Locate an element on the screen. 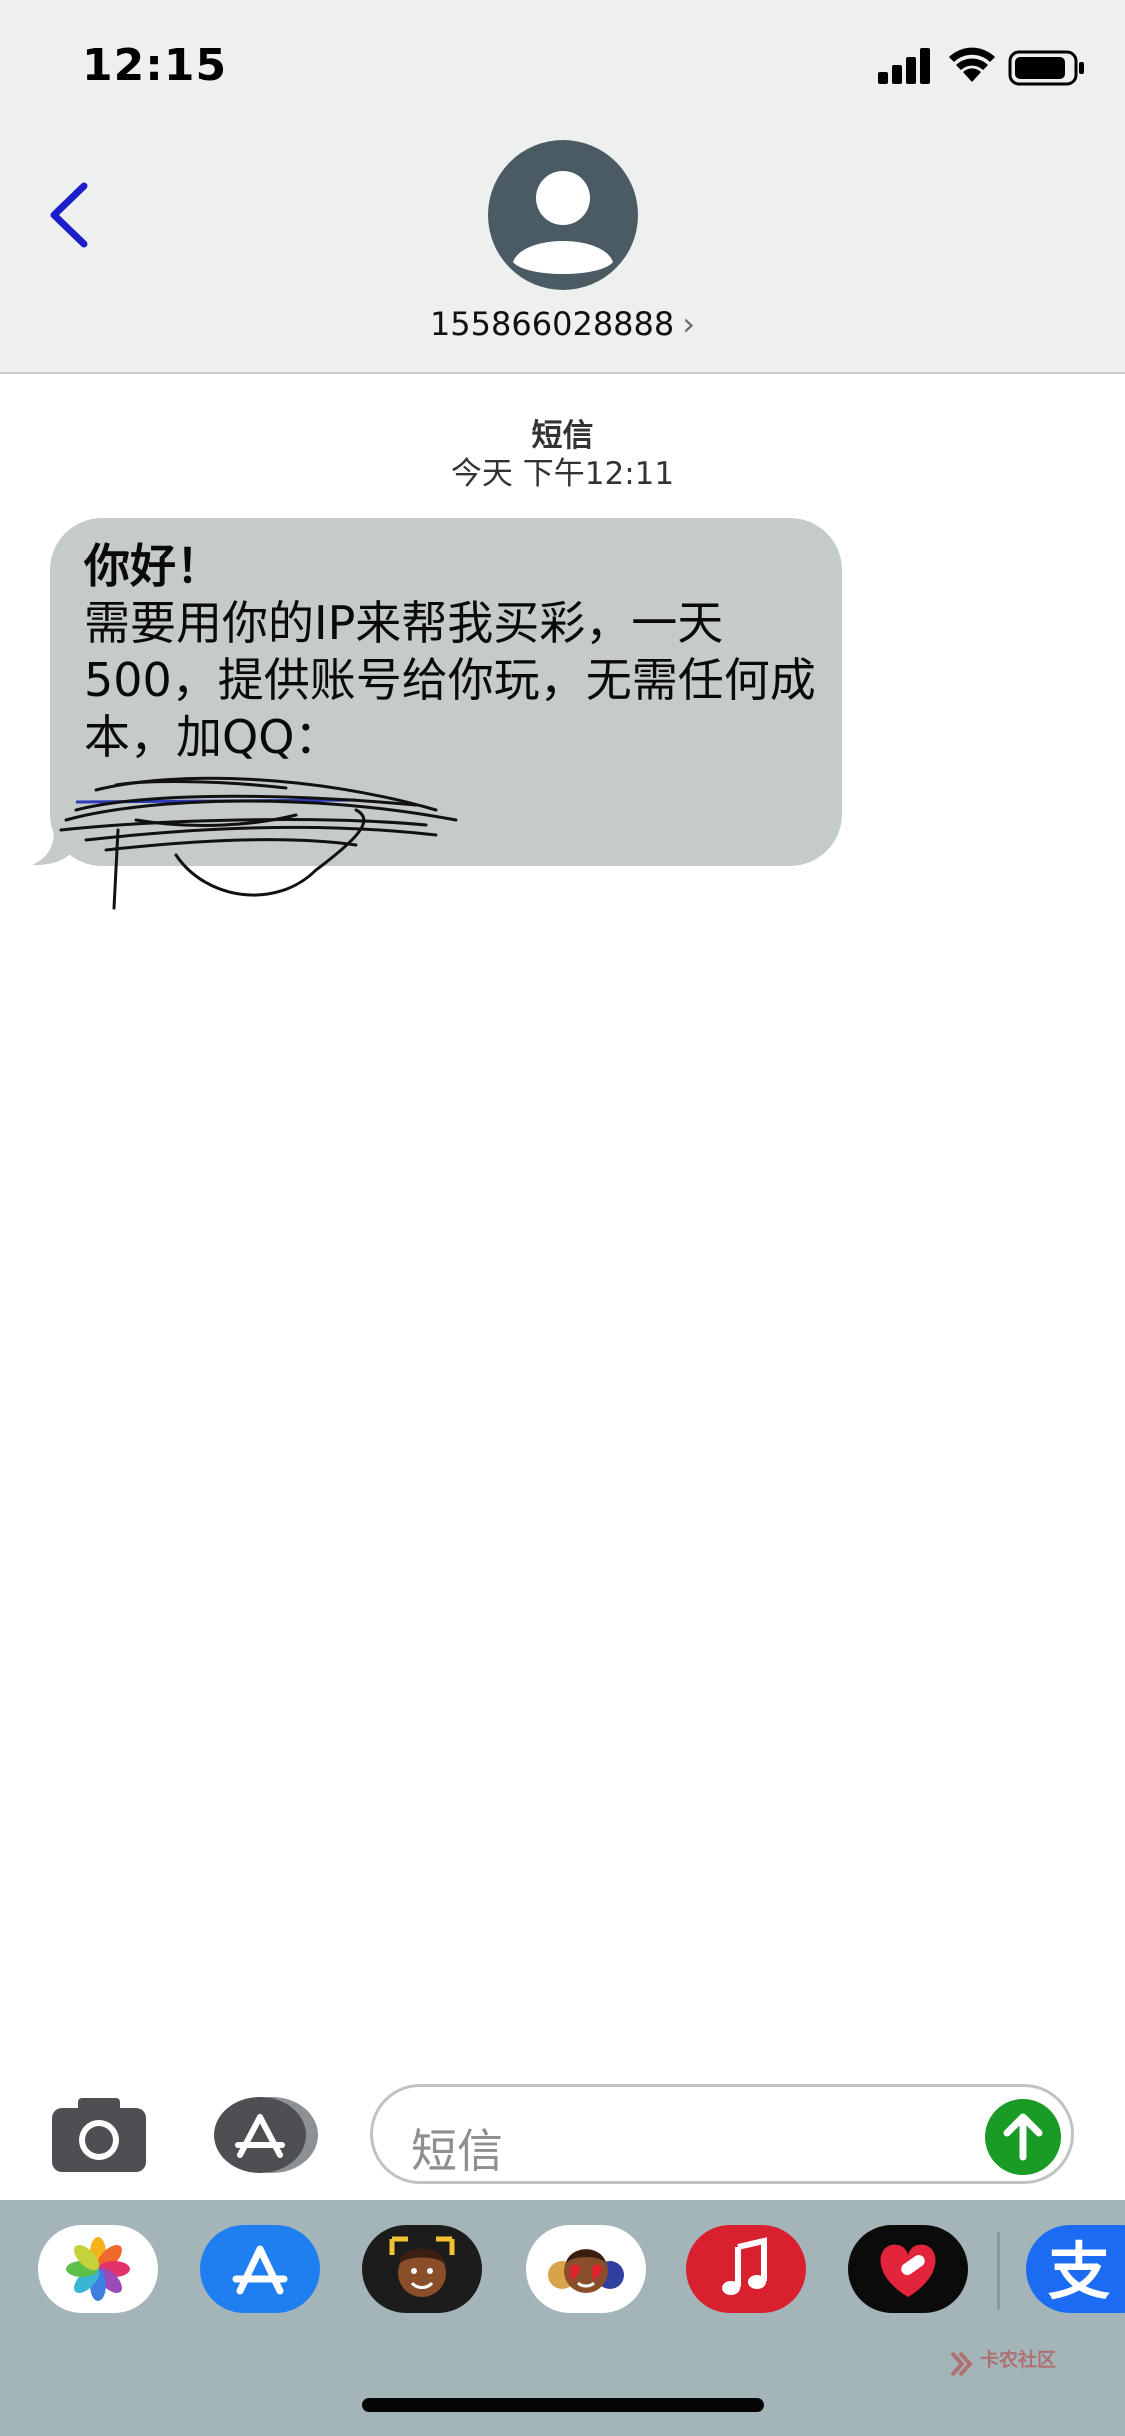 Image resolution: width=1125 pixels, height=2436 pixels. app-store-dock-icon is located at coordinates (260, 2269).